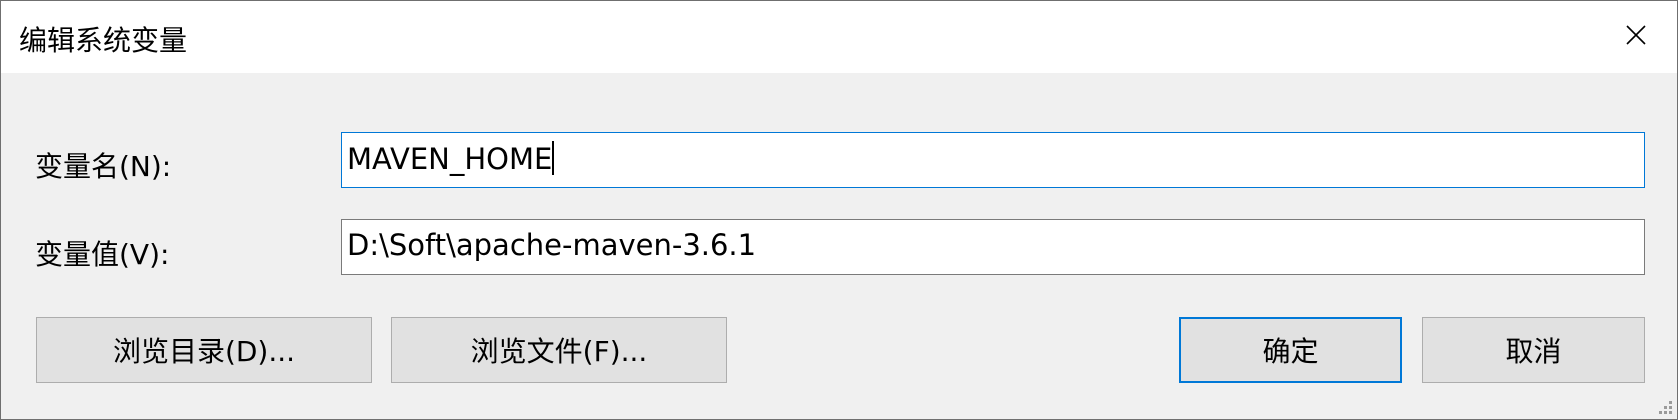 The height and width of the screenshot is (420, 1678). What do you see at coordinates (103, 40) in the screenshot?
I see `dialog-title: 编辑系统变量` at bounding box center [103, 40].